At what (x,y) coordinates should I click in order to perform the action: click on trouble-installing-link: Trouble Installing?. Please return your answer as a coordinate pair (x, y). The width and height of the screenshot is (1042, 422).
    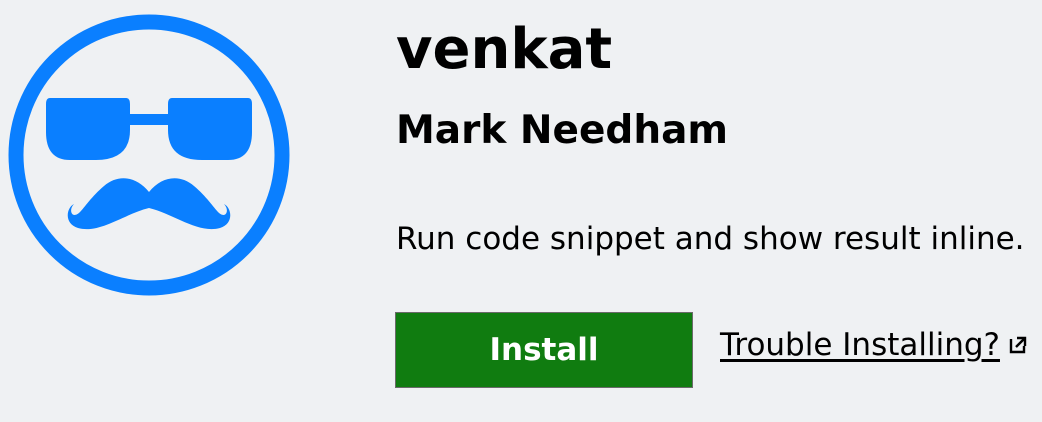
    Looking at the image, I should click on (874, 345).